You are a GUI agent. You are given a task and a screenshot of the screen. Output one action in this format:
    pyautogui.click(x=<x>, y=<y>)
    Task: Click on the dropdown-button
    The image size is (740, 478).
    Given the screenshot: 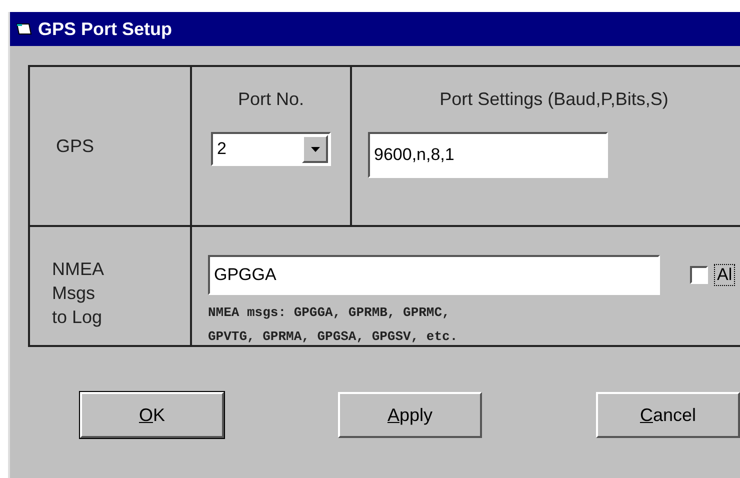 What is the action you would take?
    pyautogui.click(x=315, y=149)
    